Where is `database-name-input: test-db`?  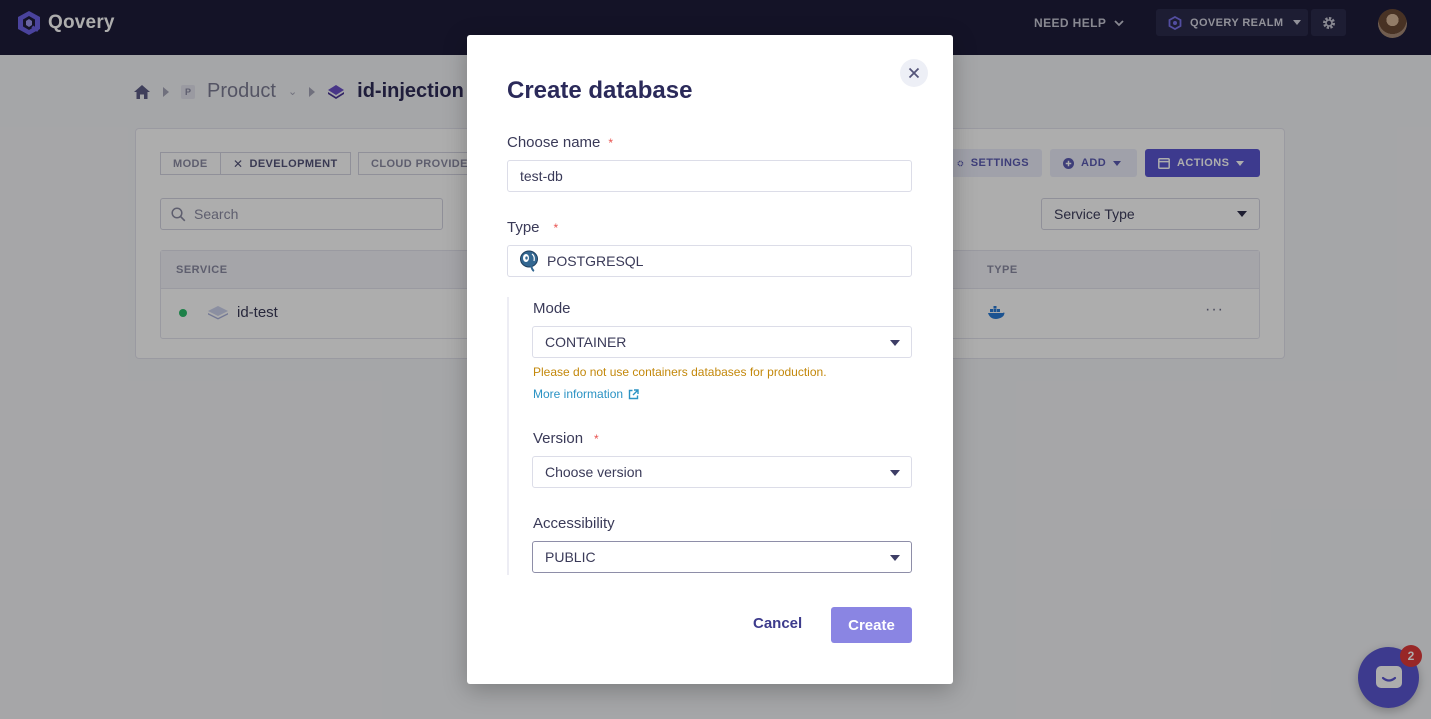 database-name-input: test-db is located at coordinates (709, 176).